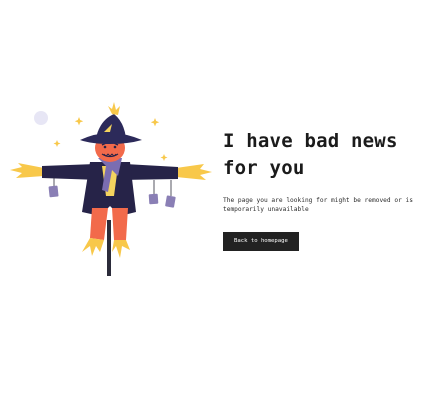 The image size is (445, 400). Describe the element at coordinates (41, 118) in the screenshot. I see `moon-icon` at that location.